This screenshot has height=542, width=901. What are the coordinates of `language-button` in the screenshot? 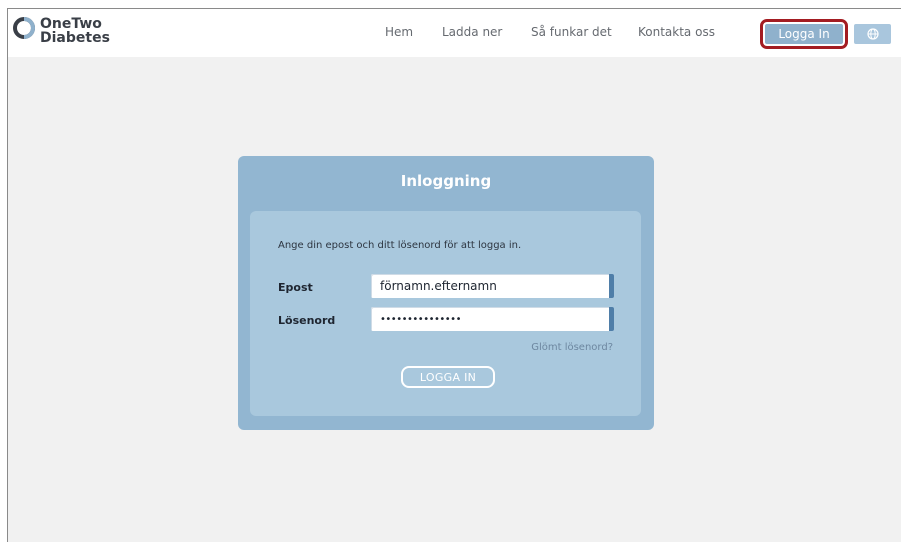 It's located at (872, 34).